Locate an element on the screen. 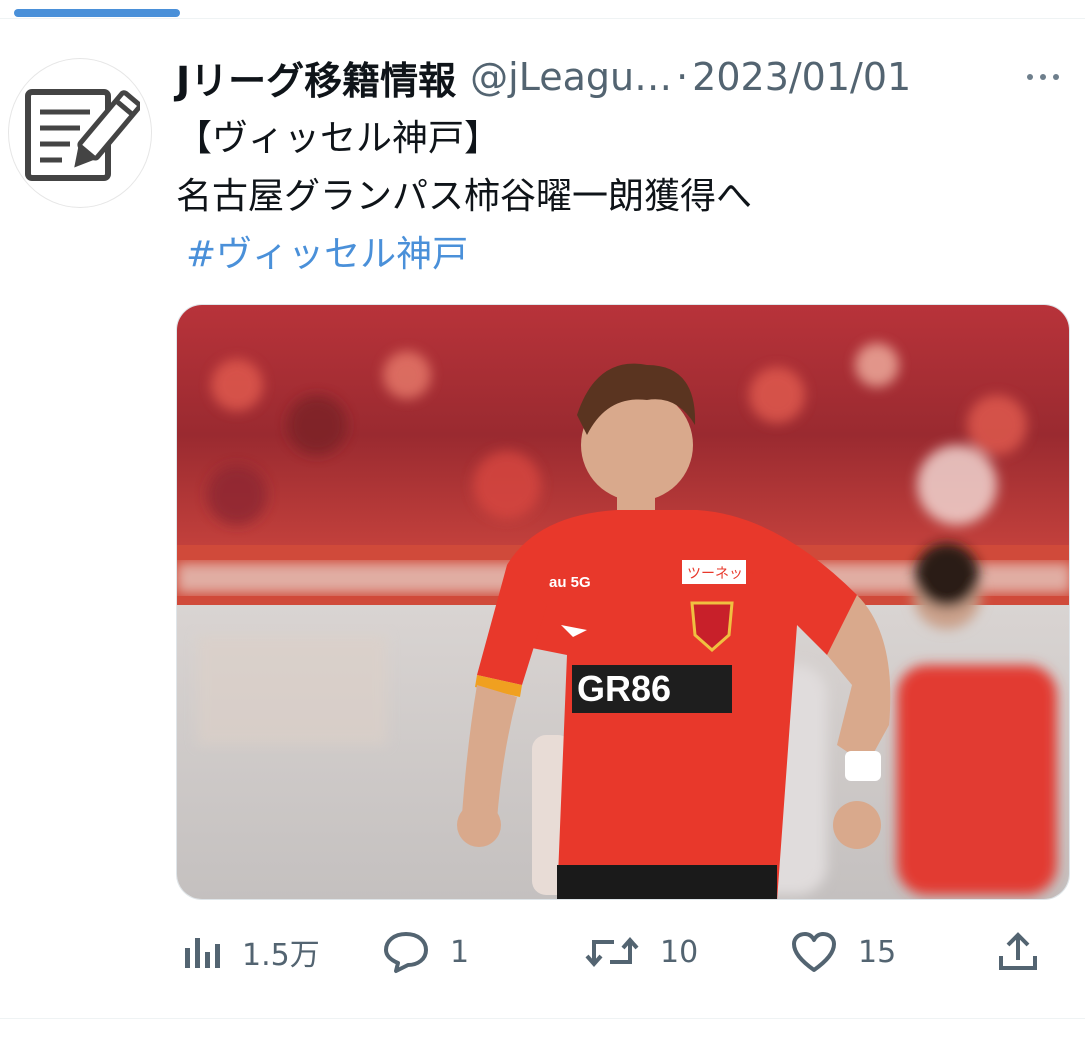 This screenshot has width=1085, height=1039. jersey-patch-text: ツーネット is located at coordinates (722, 573).